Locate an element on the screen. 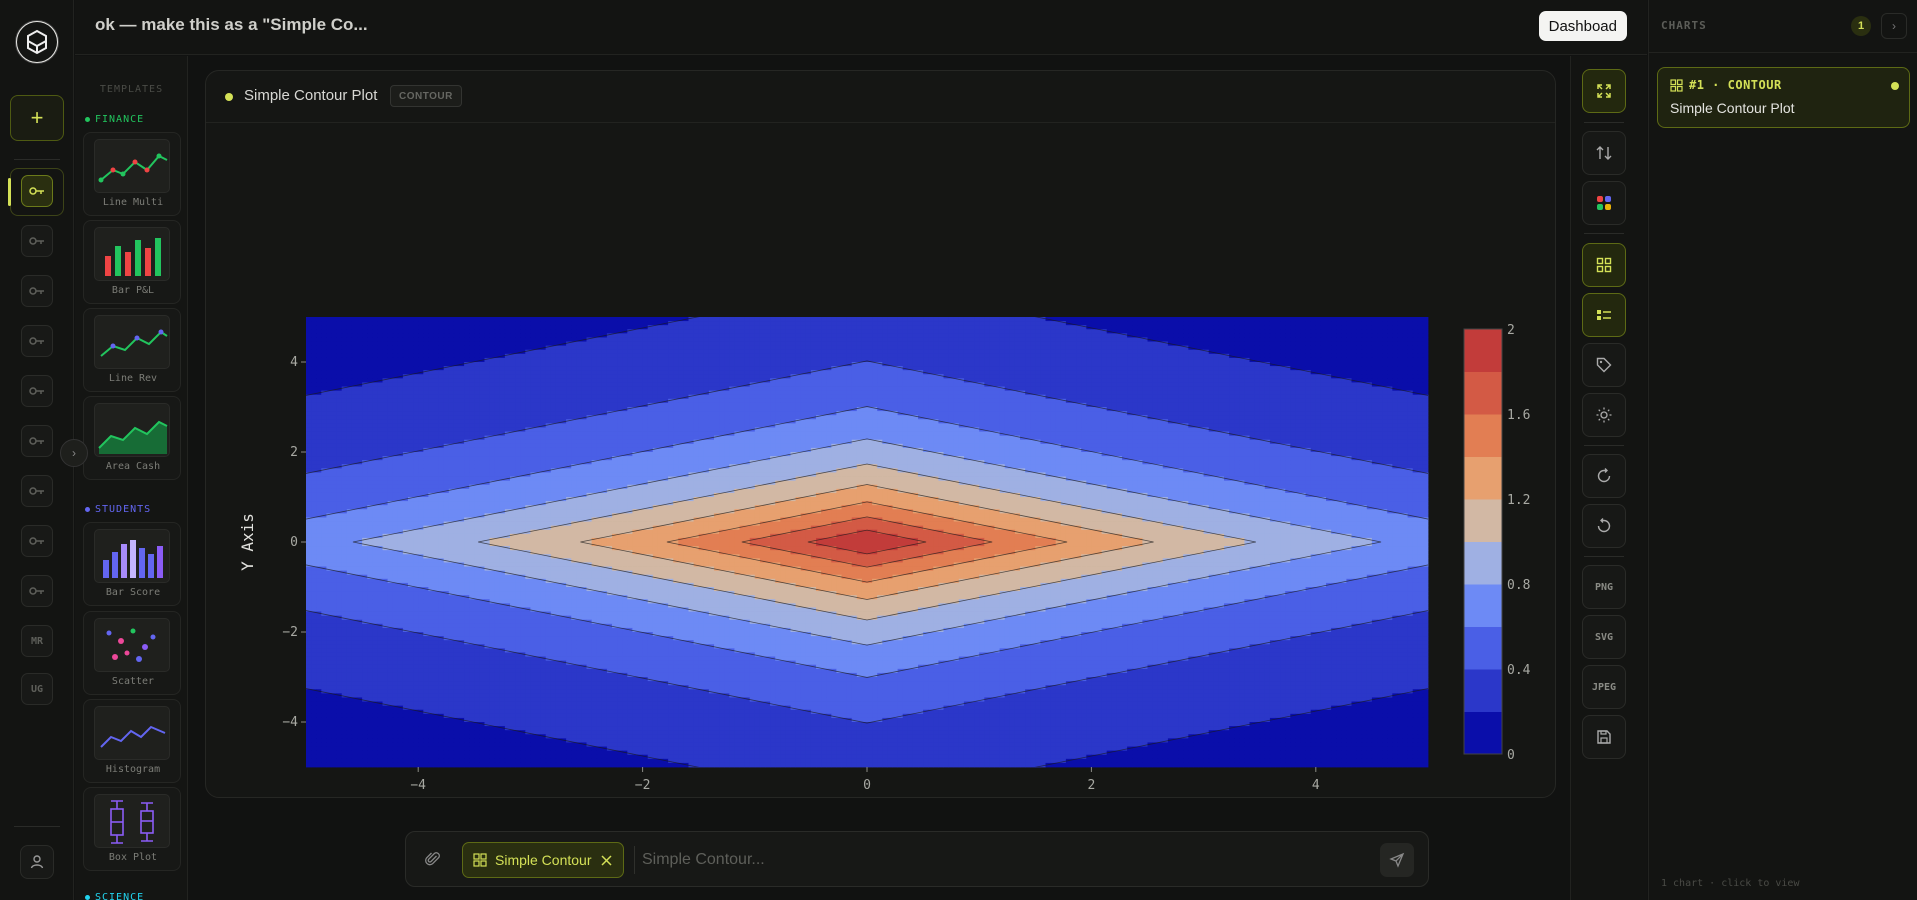 This screenshot has height=900, width=1917. template-card: Bar P&L is located at coordinates (132, 262).